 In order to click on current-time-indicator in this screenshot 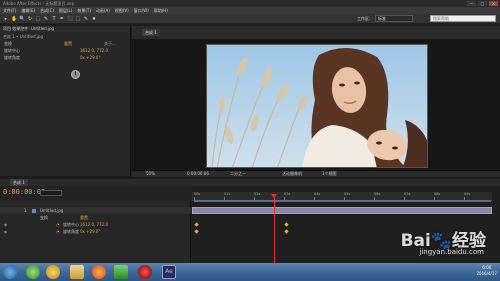, I will do `click(274, 229)`.